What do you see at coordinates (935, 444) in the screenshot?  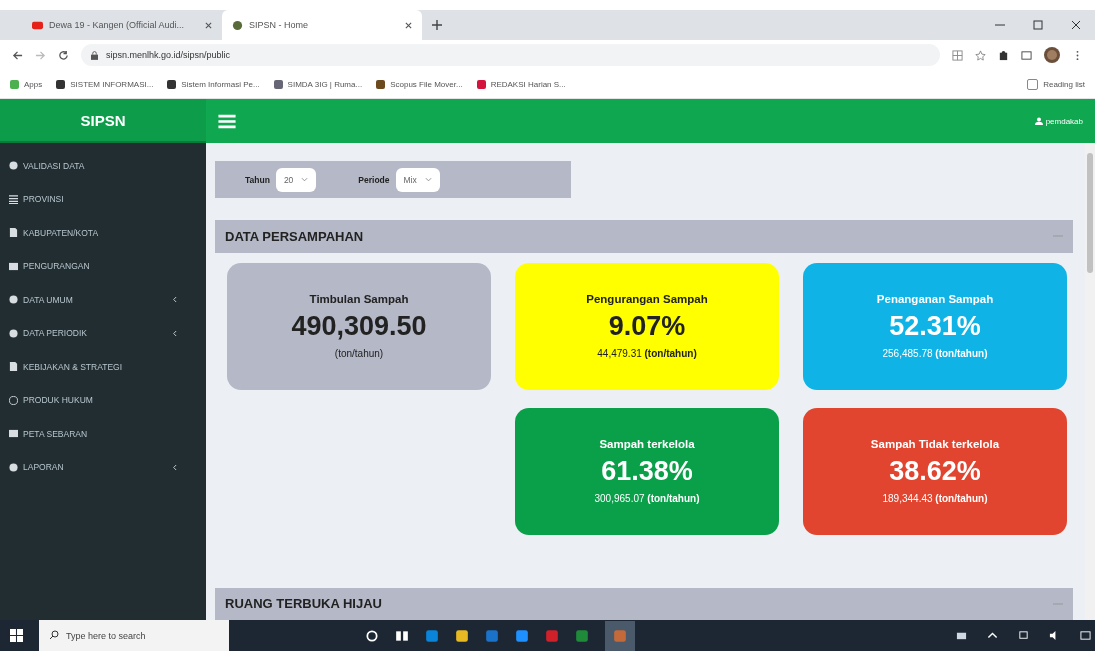 I see `card-title: Sampah Tidak terkelola` at bounding box center [935, 444].